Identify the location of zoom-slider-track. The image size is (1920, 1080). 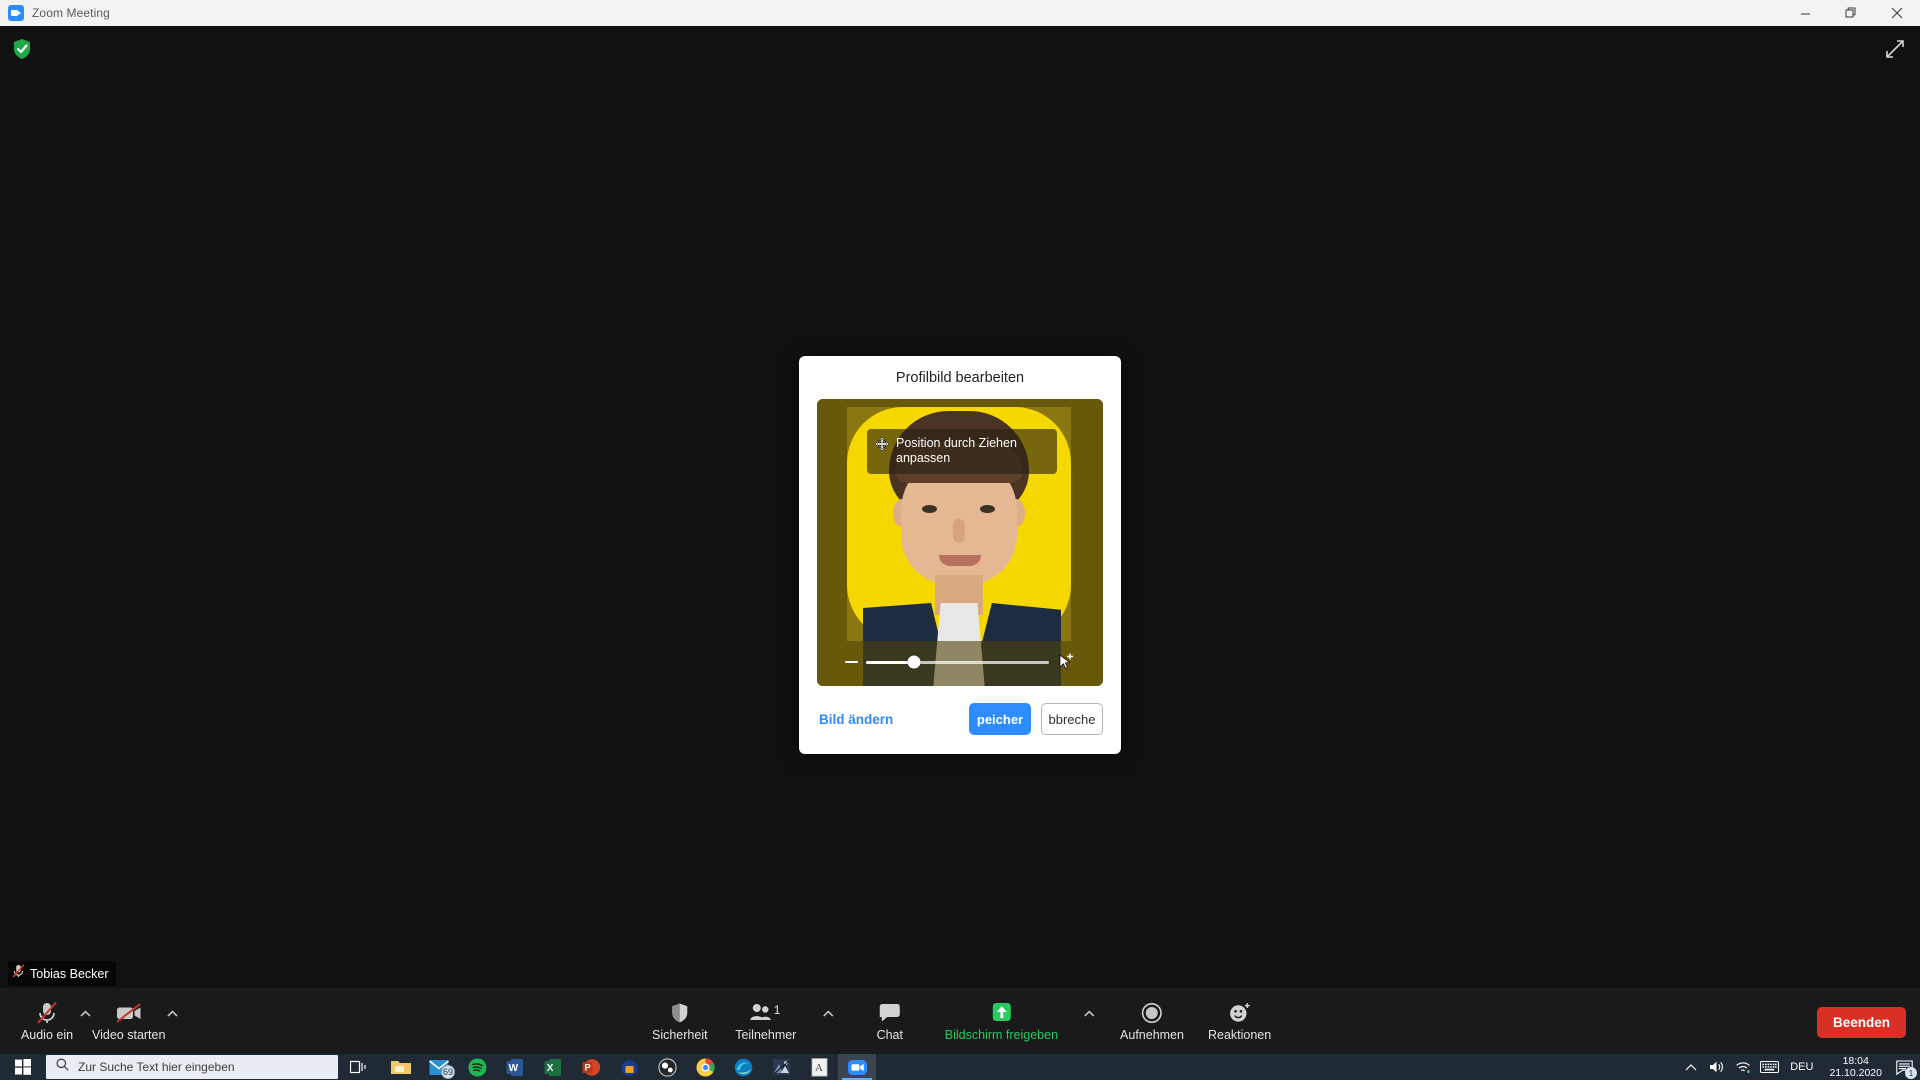
(957, 662).